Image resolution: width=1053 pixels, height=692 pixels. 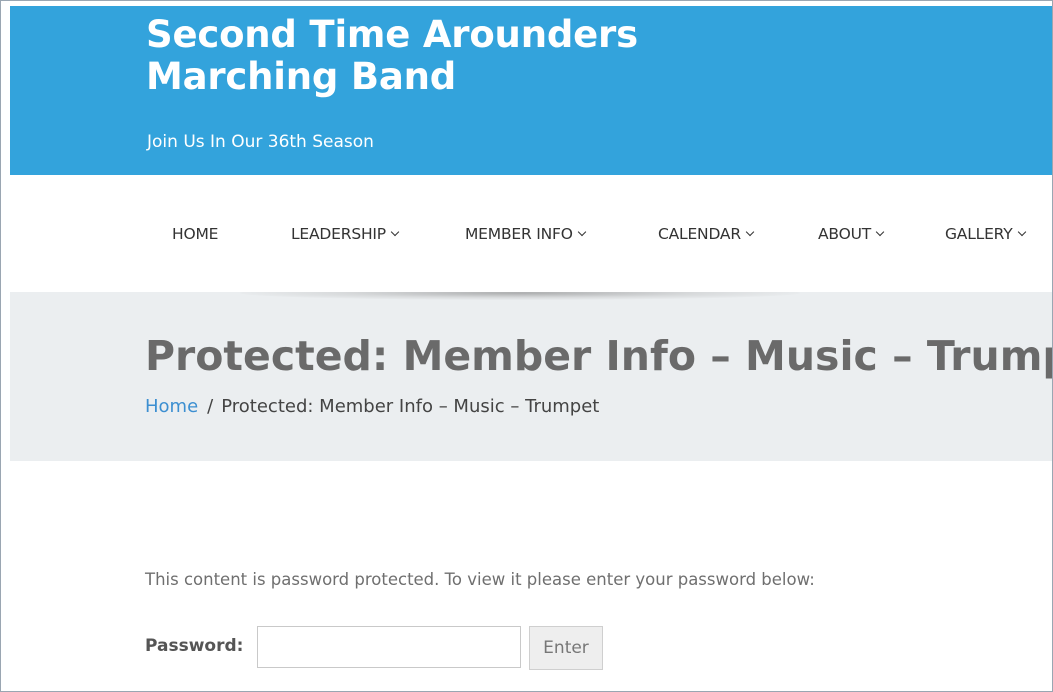 I want to click on password-input, so click(x=389, y=647).